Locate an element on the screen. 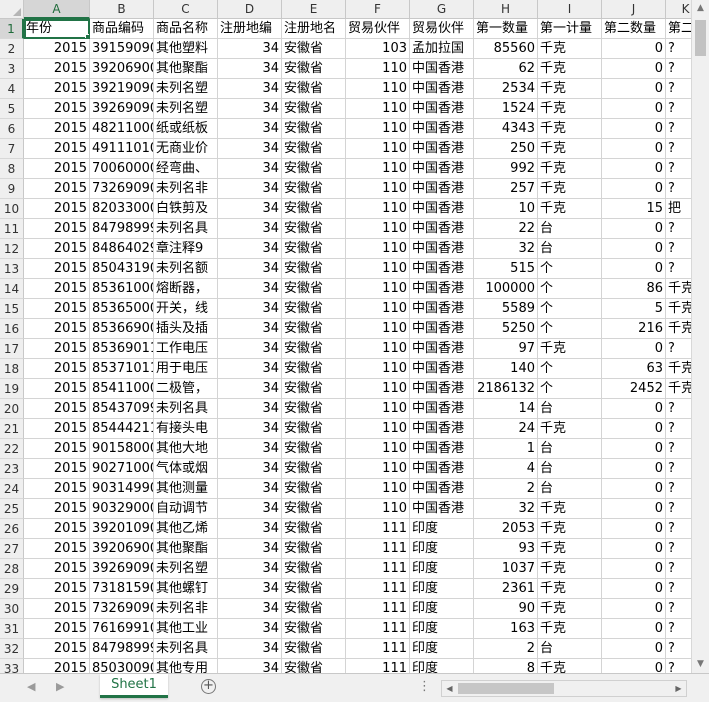  row-header-21: 21 is located at coordinates (12, 429).